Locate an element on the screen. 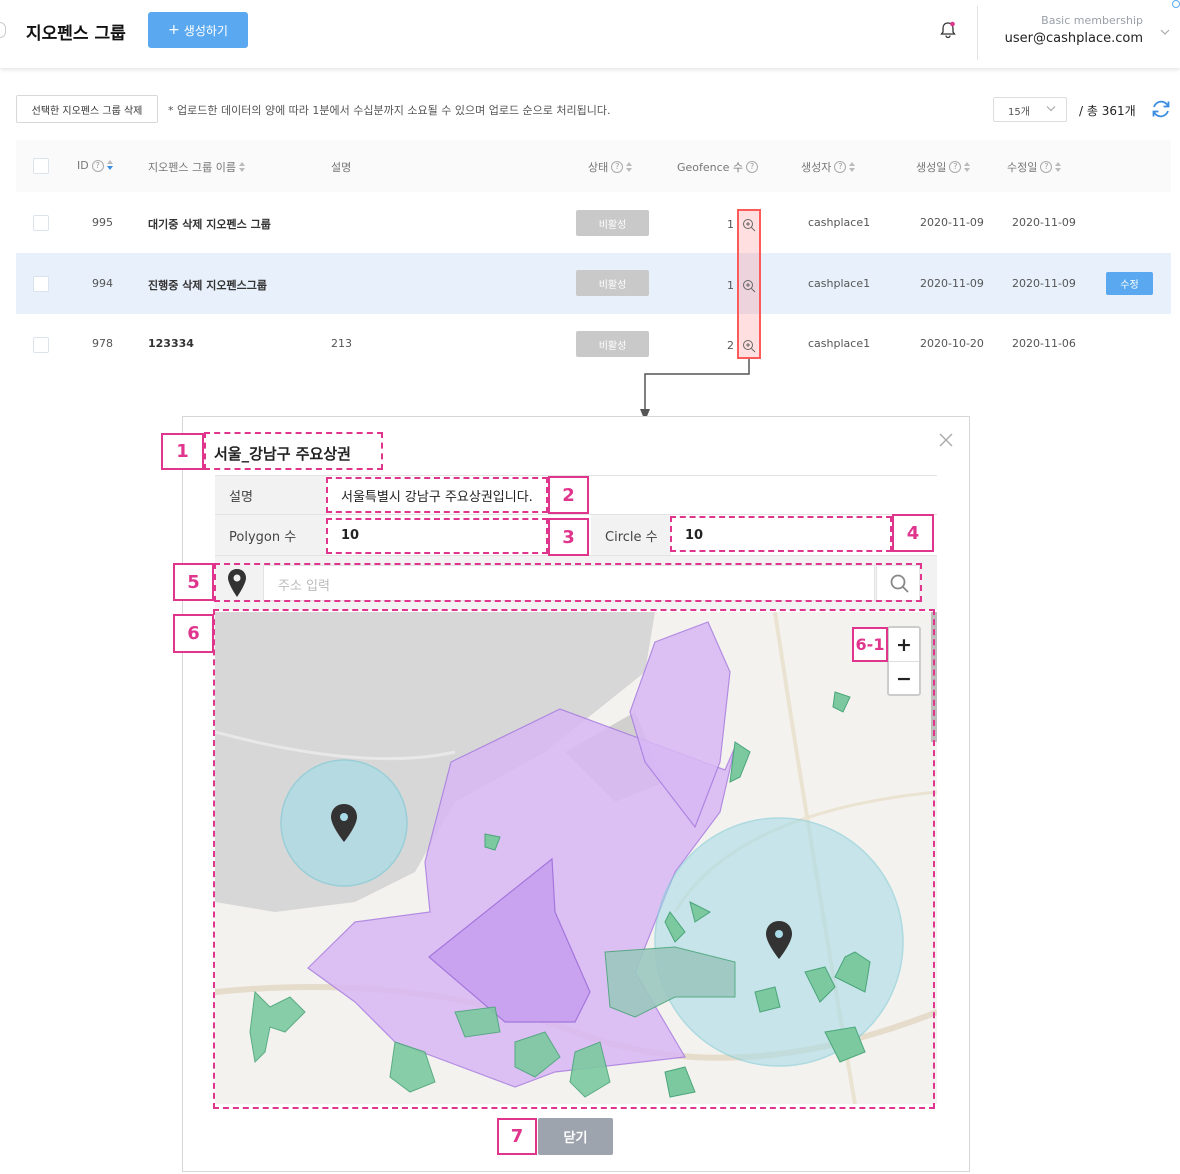  bell-icon is located at coordinates (948, 30).